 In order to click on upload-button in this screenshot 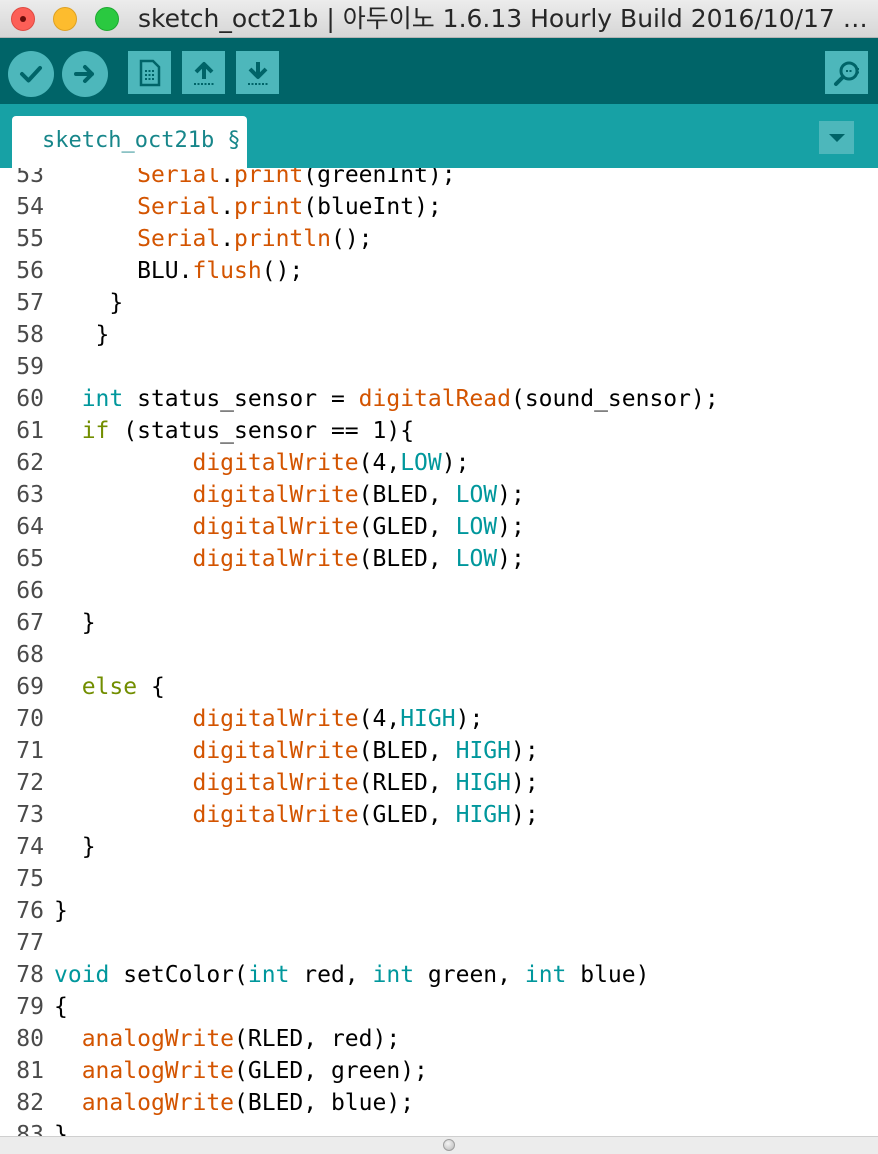, I will do `click(85, 74)`.